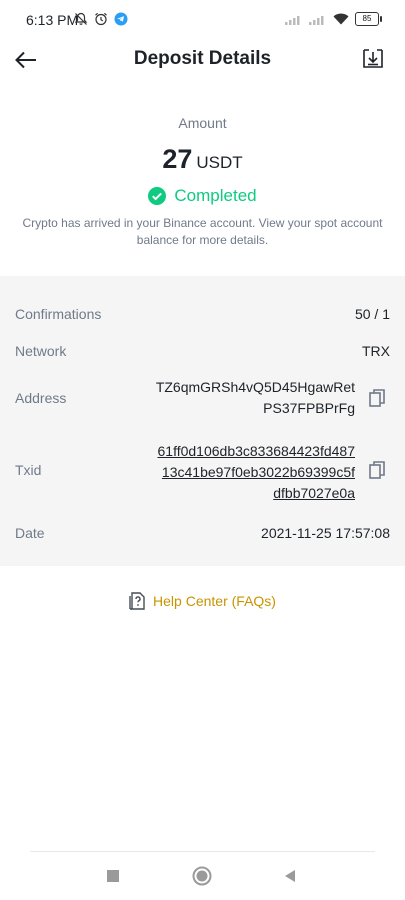 The image size is (405, 900). I want to click on txid-line: 13c41be97f0eb3022b69399c5f, so click(258, 472).